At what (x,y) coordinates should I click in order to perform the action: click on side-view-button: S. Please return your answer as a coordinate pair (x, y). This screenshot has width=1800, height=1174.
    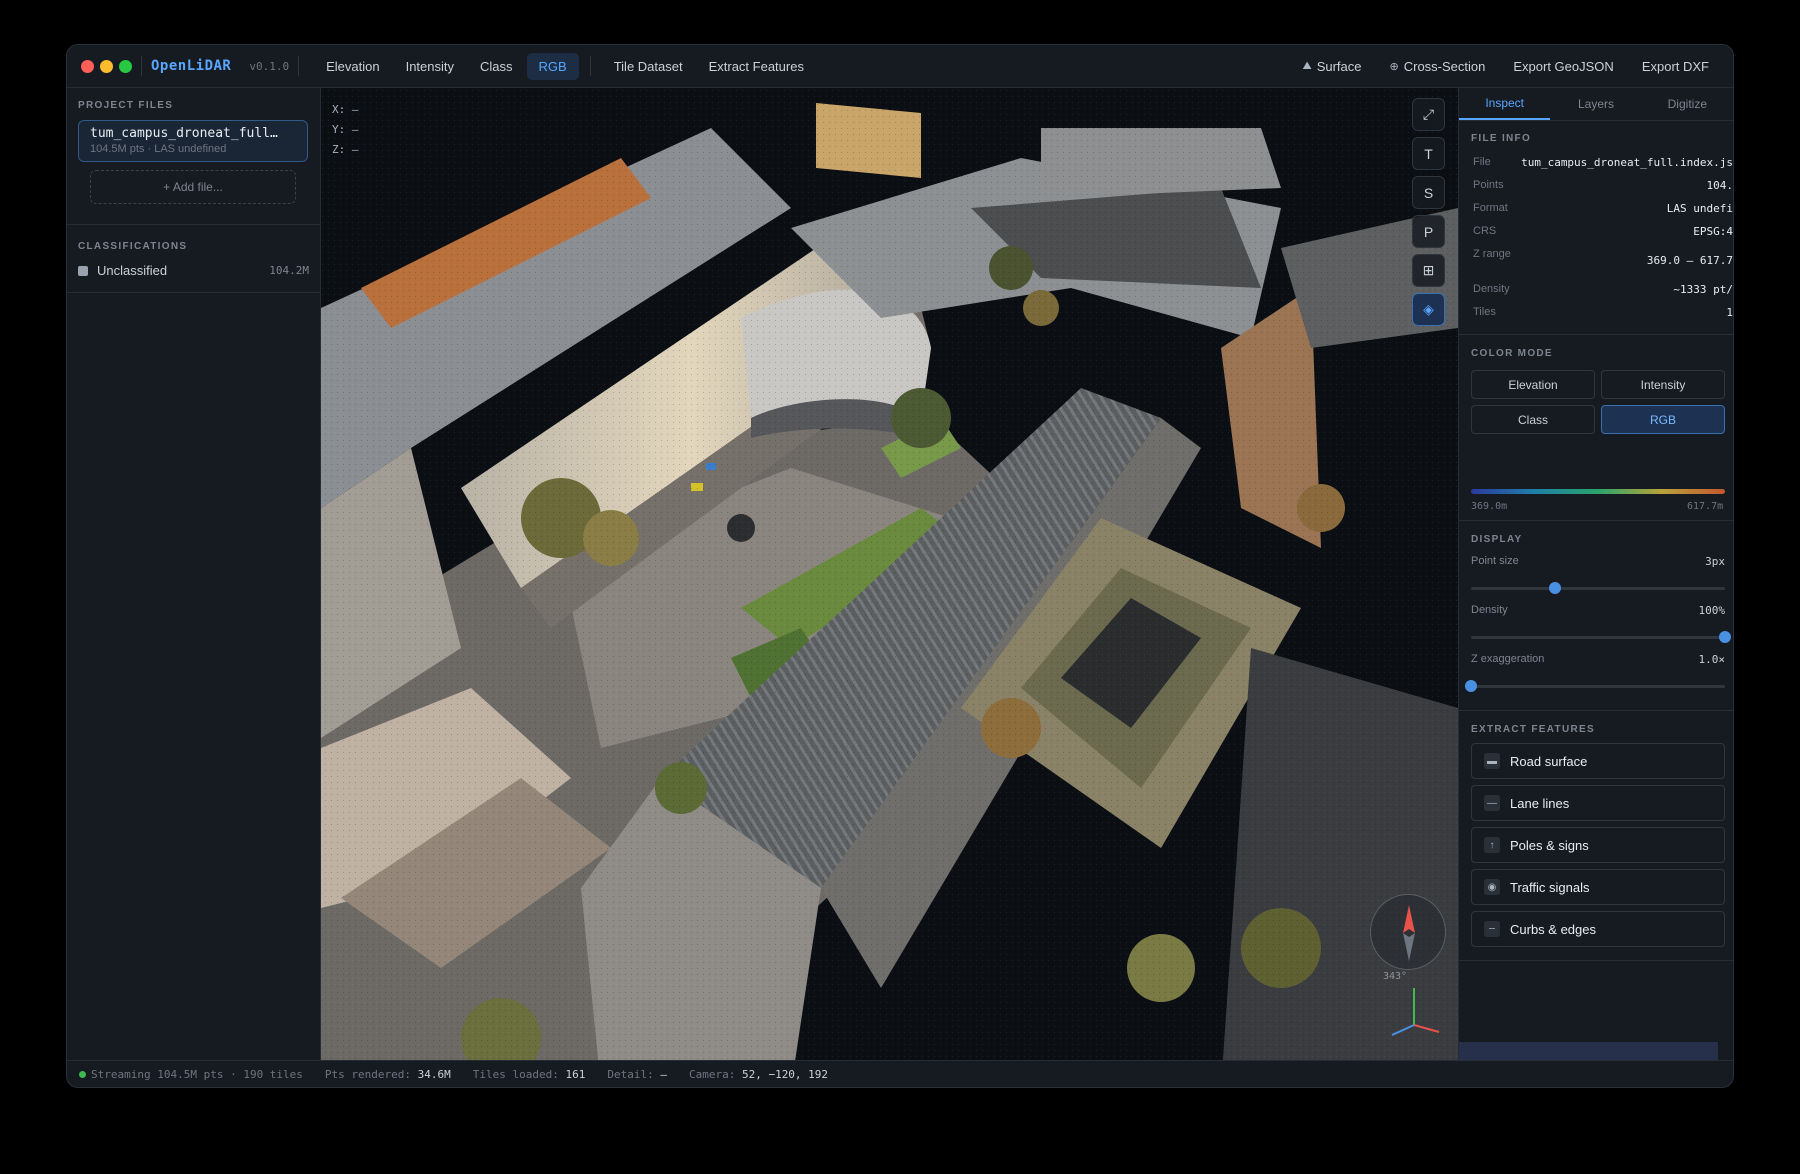
    Looking at the image, I should click on (1428, 192).